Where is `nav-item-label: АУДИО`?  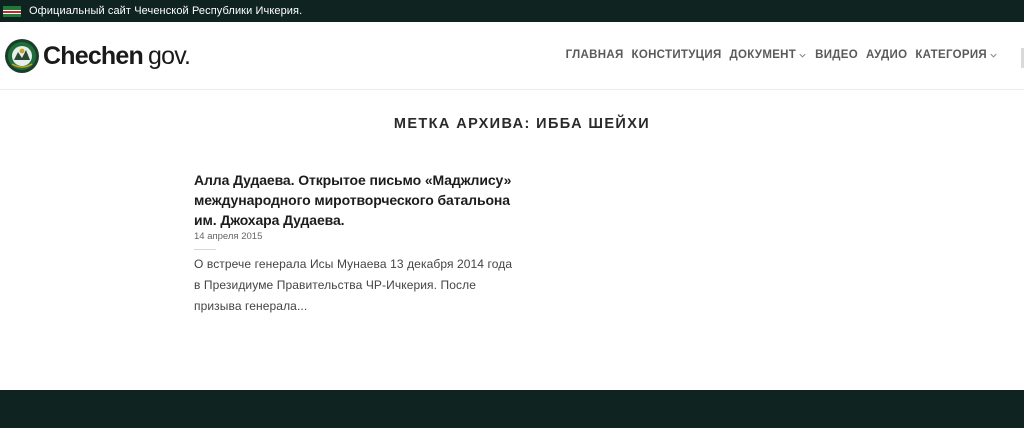 nav-item-label: АУДИО is located at coordinates (886, 55).